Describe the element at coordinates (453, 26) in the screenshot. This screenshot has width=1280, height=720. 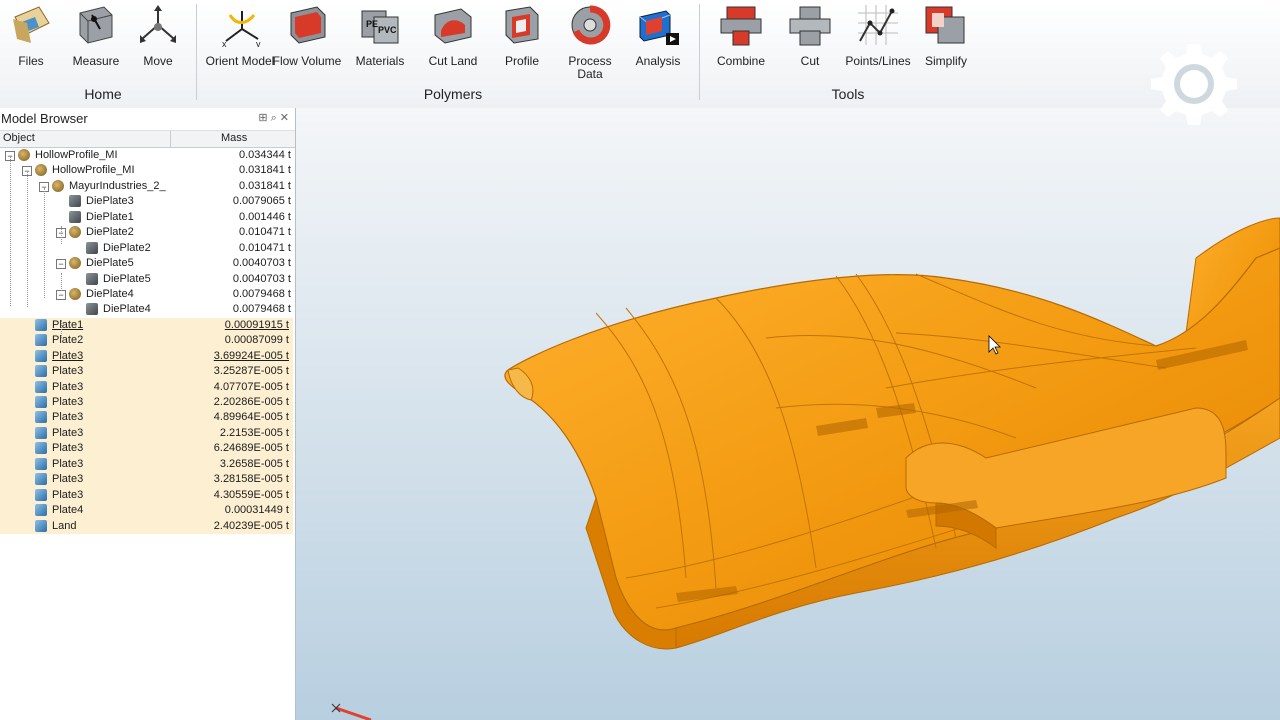
I see `cut-land-icon` at that location.